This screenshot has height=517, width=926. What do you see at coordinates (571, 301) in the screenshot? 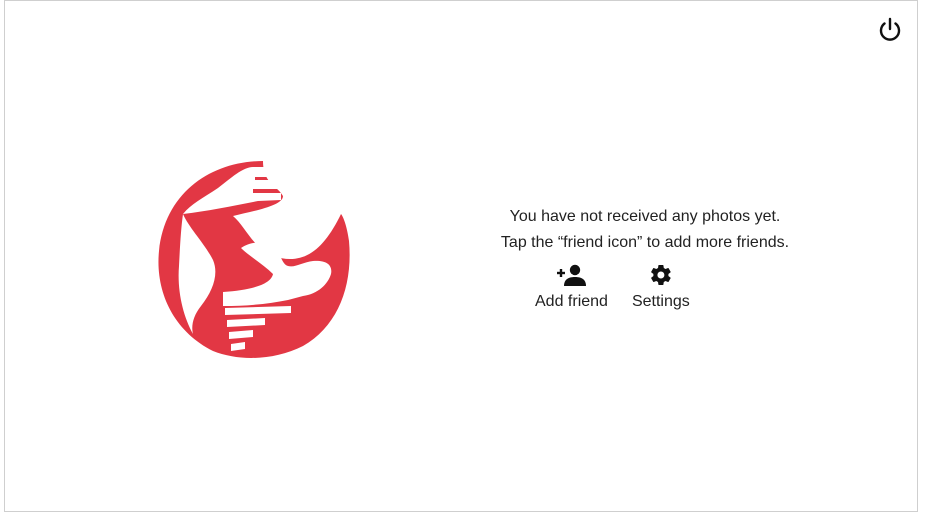
I see `add-friend-label: Add friend` at bounding box center [571, 301].